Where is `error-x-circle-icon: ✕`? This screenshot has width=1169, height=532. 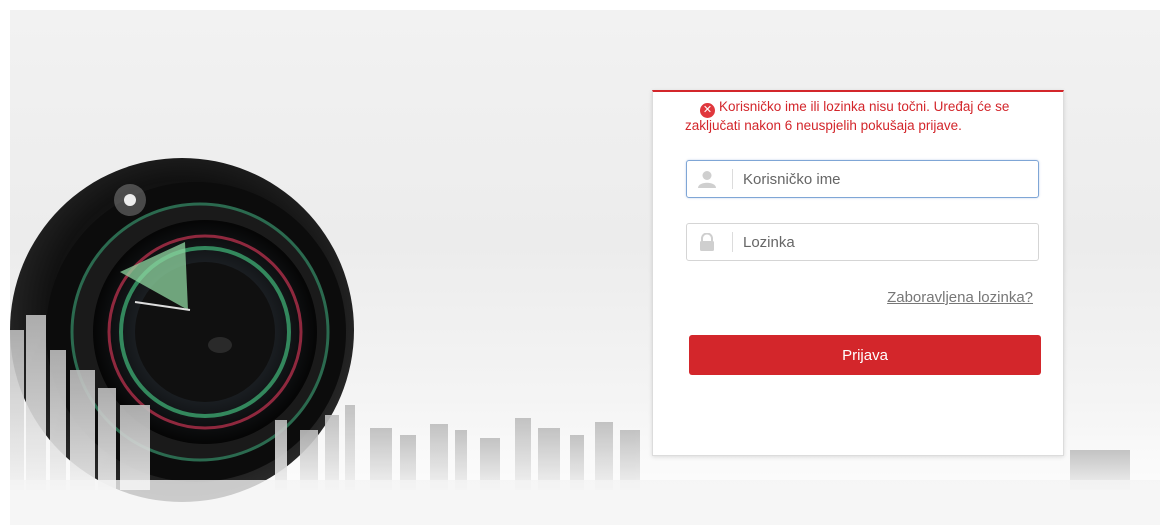
error-x-circle-icon: ✕ is located at coordinates (707, 110).